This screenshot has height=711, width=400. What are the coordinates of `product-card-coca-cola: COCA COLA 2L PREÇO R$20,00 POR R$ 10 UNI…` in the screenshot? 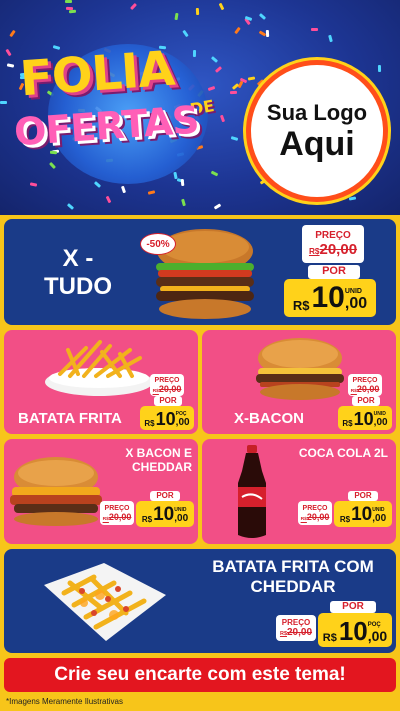 It's located at (299, 491).